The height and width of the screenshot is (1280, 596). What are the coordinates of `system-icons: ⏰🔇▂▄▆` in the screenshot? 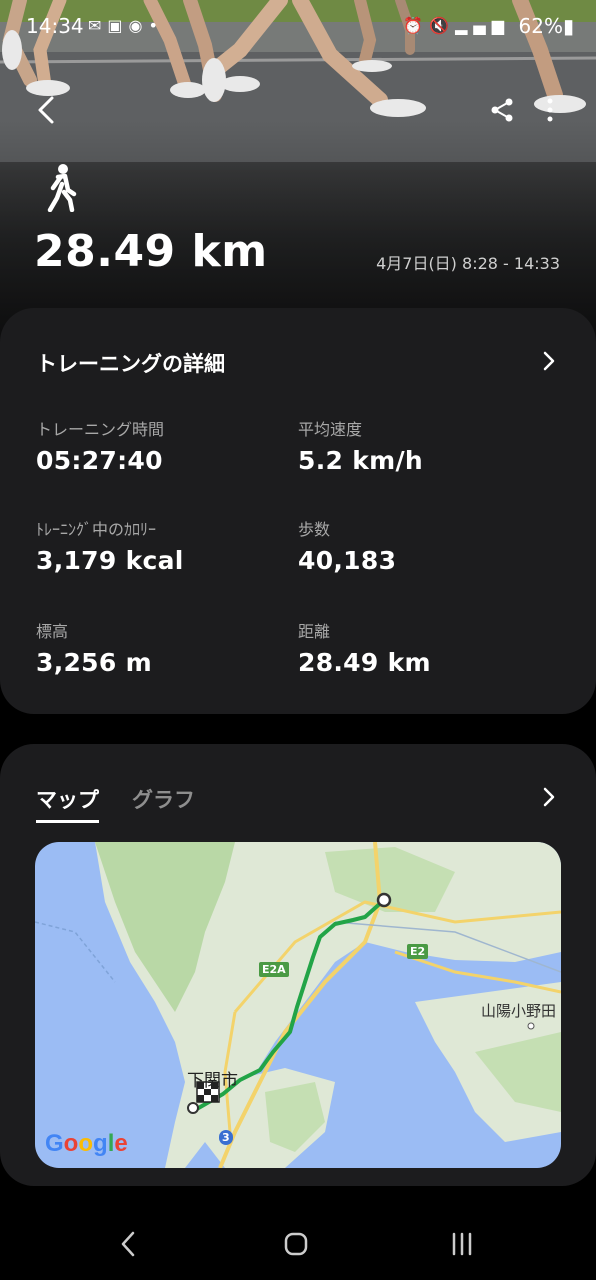 It's located at (456, 25).